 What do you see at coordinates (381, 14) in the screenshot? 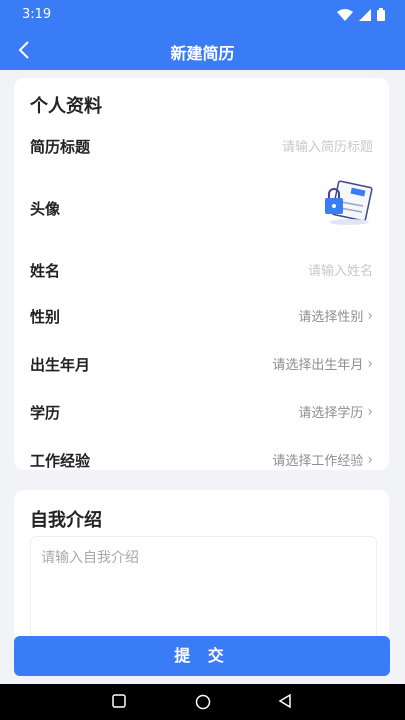
I see `battery-icon` at bounding box center [381, 14].